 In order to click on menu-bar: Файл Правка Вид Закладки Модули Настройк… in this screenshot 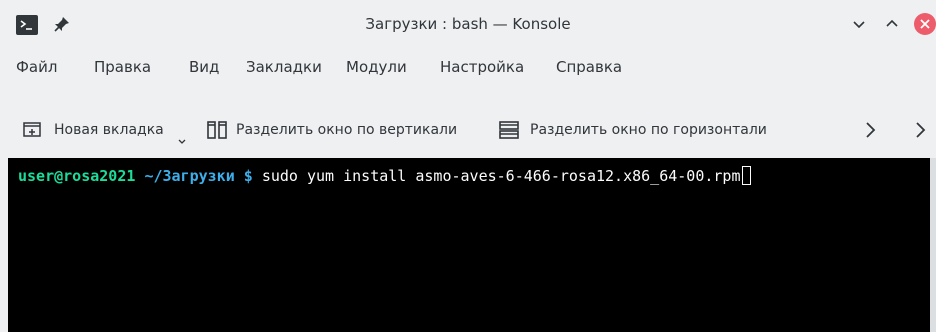, I will do `click(468, 67)`.